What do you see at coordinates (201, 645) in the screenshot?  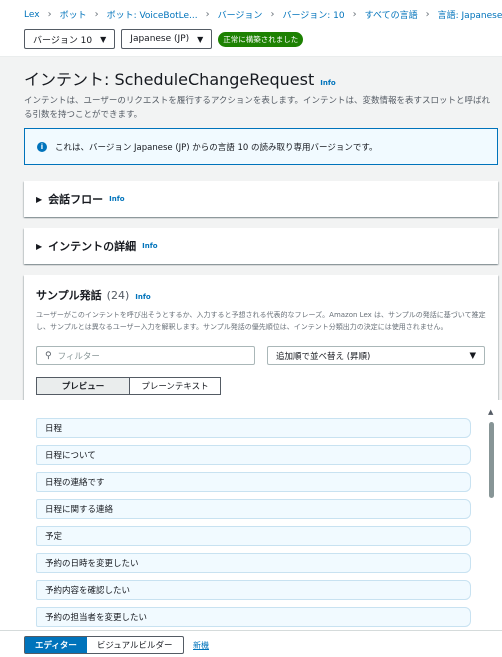 I see `new-label: 新機` at bounding box center [201, 645].